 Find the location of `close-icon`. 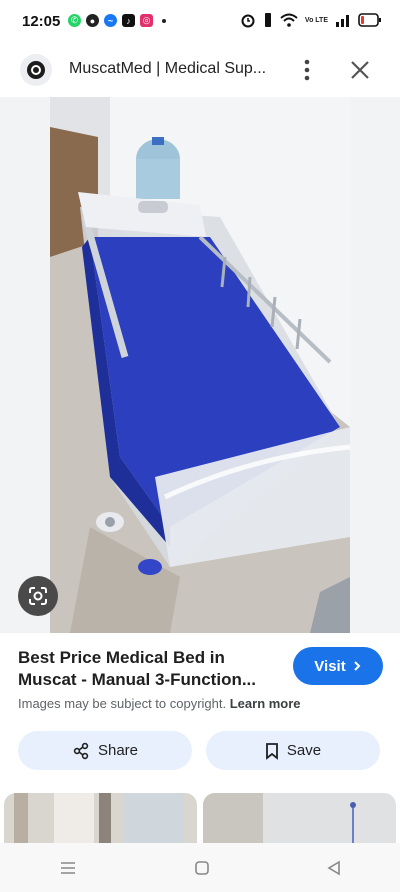

close-icon is located at coordinates (360, 70).